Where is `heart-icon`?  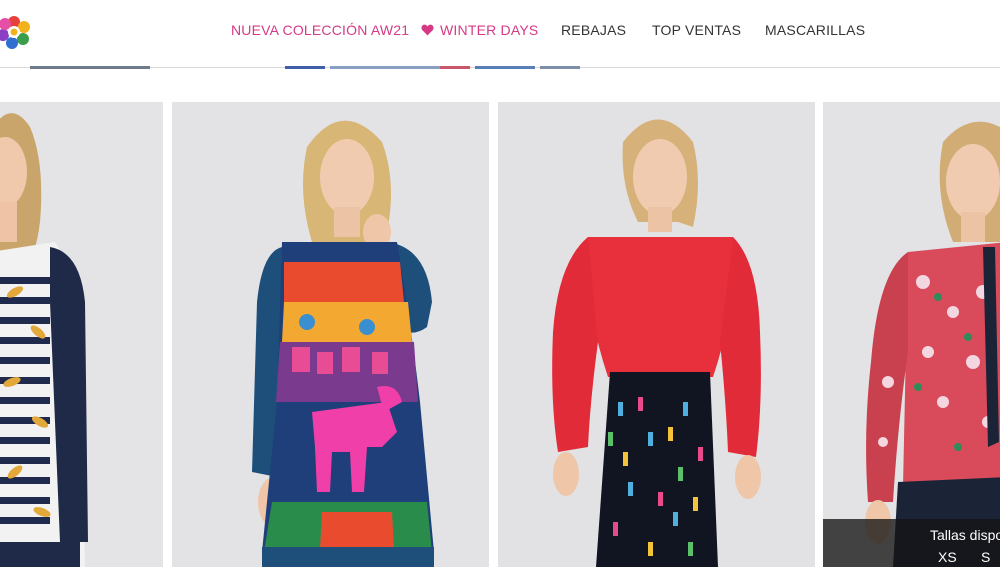 heart-icon is located at coordinates (427, 30).